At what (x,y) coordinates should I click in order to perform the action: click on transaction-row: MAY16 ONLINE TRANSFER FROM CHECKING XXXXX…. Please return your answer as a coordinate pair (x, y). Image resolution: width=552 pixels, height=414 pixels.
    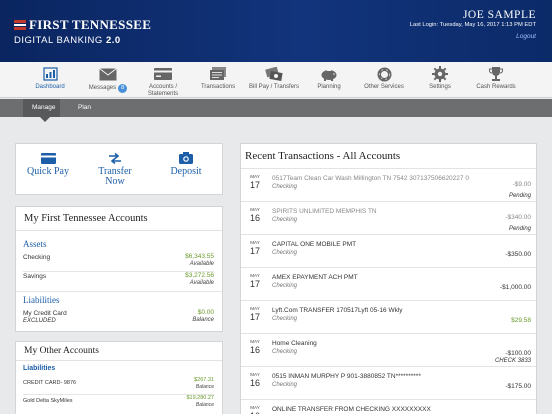
    Looking at the image, I should click on (388, 406).